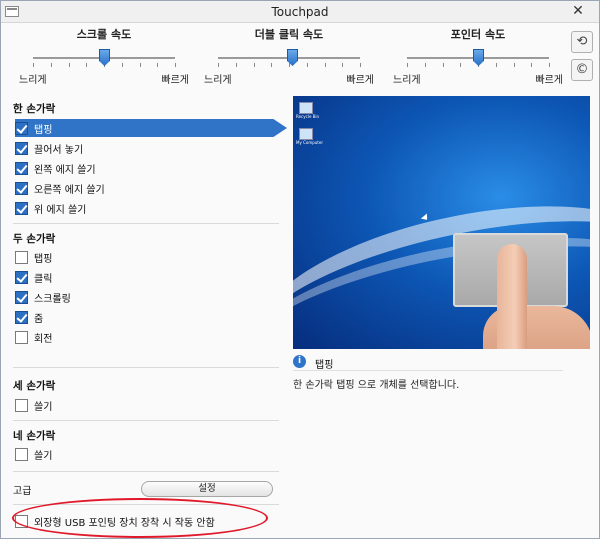 The image size is (600, 539). Describe the element at coordinates (307, 113) in the screenshot. I see `recycle-bin-icon: Recycle Bin` at that location.